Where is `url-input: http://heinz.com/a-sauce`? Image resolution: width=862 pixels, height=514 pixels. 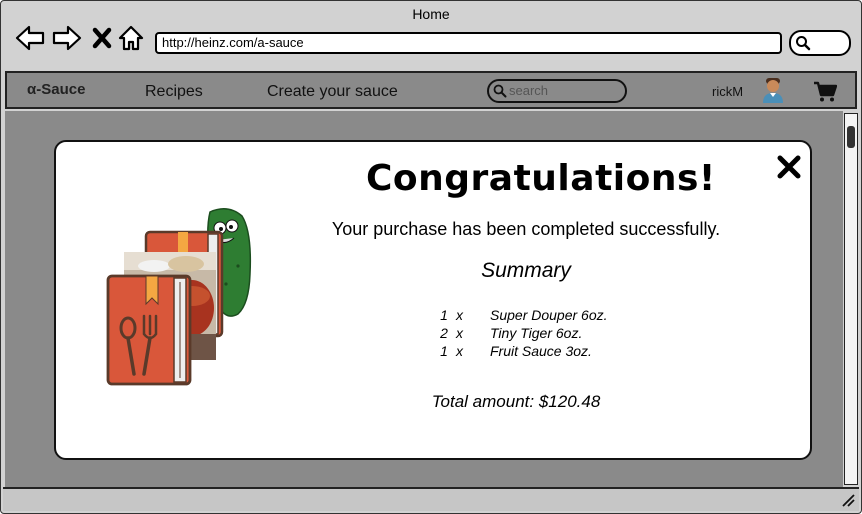
url-input: http://heinz.com/a-sauce is located at coordinates (468, 43).